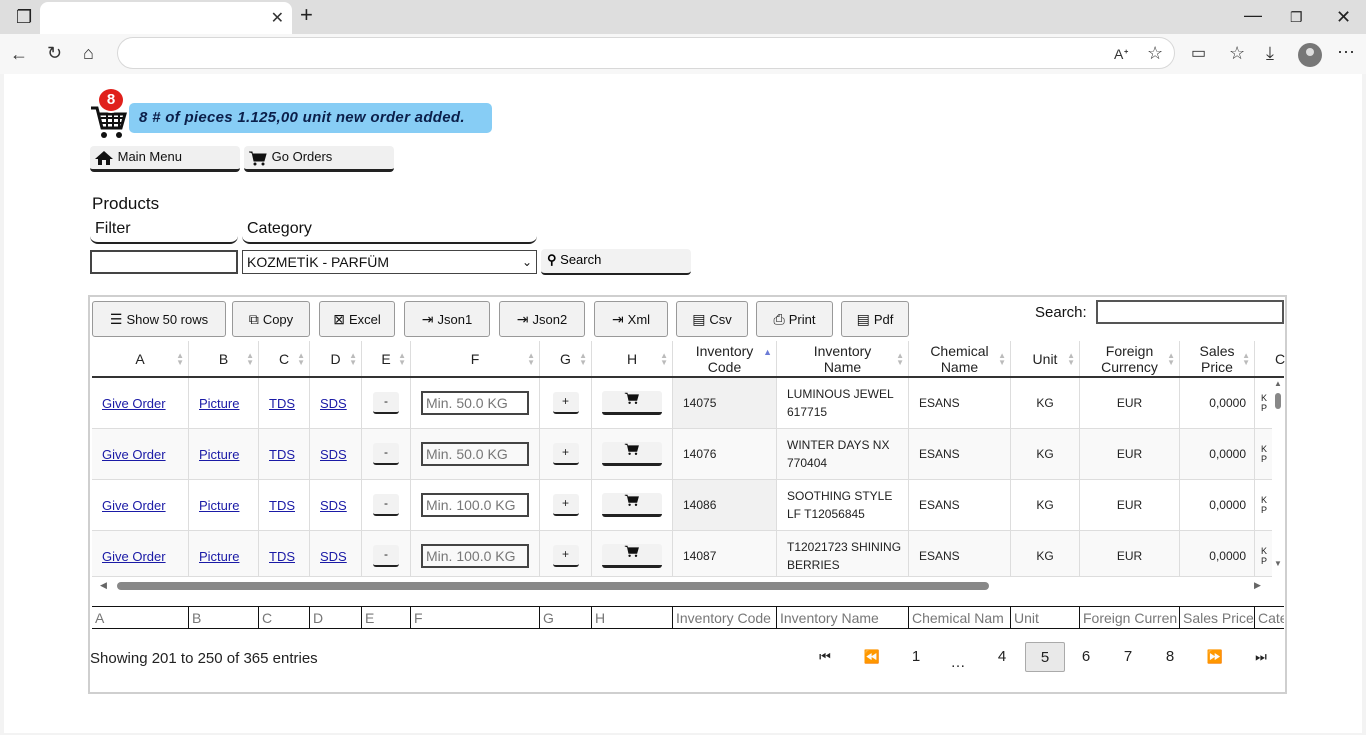 This screenshot has height=735, width=1366. What do you see at coordinates (386, 358) in the screenshot?
I see `column-header-e: E ▲ ▼` at bounding box center [386, 358].